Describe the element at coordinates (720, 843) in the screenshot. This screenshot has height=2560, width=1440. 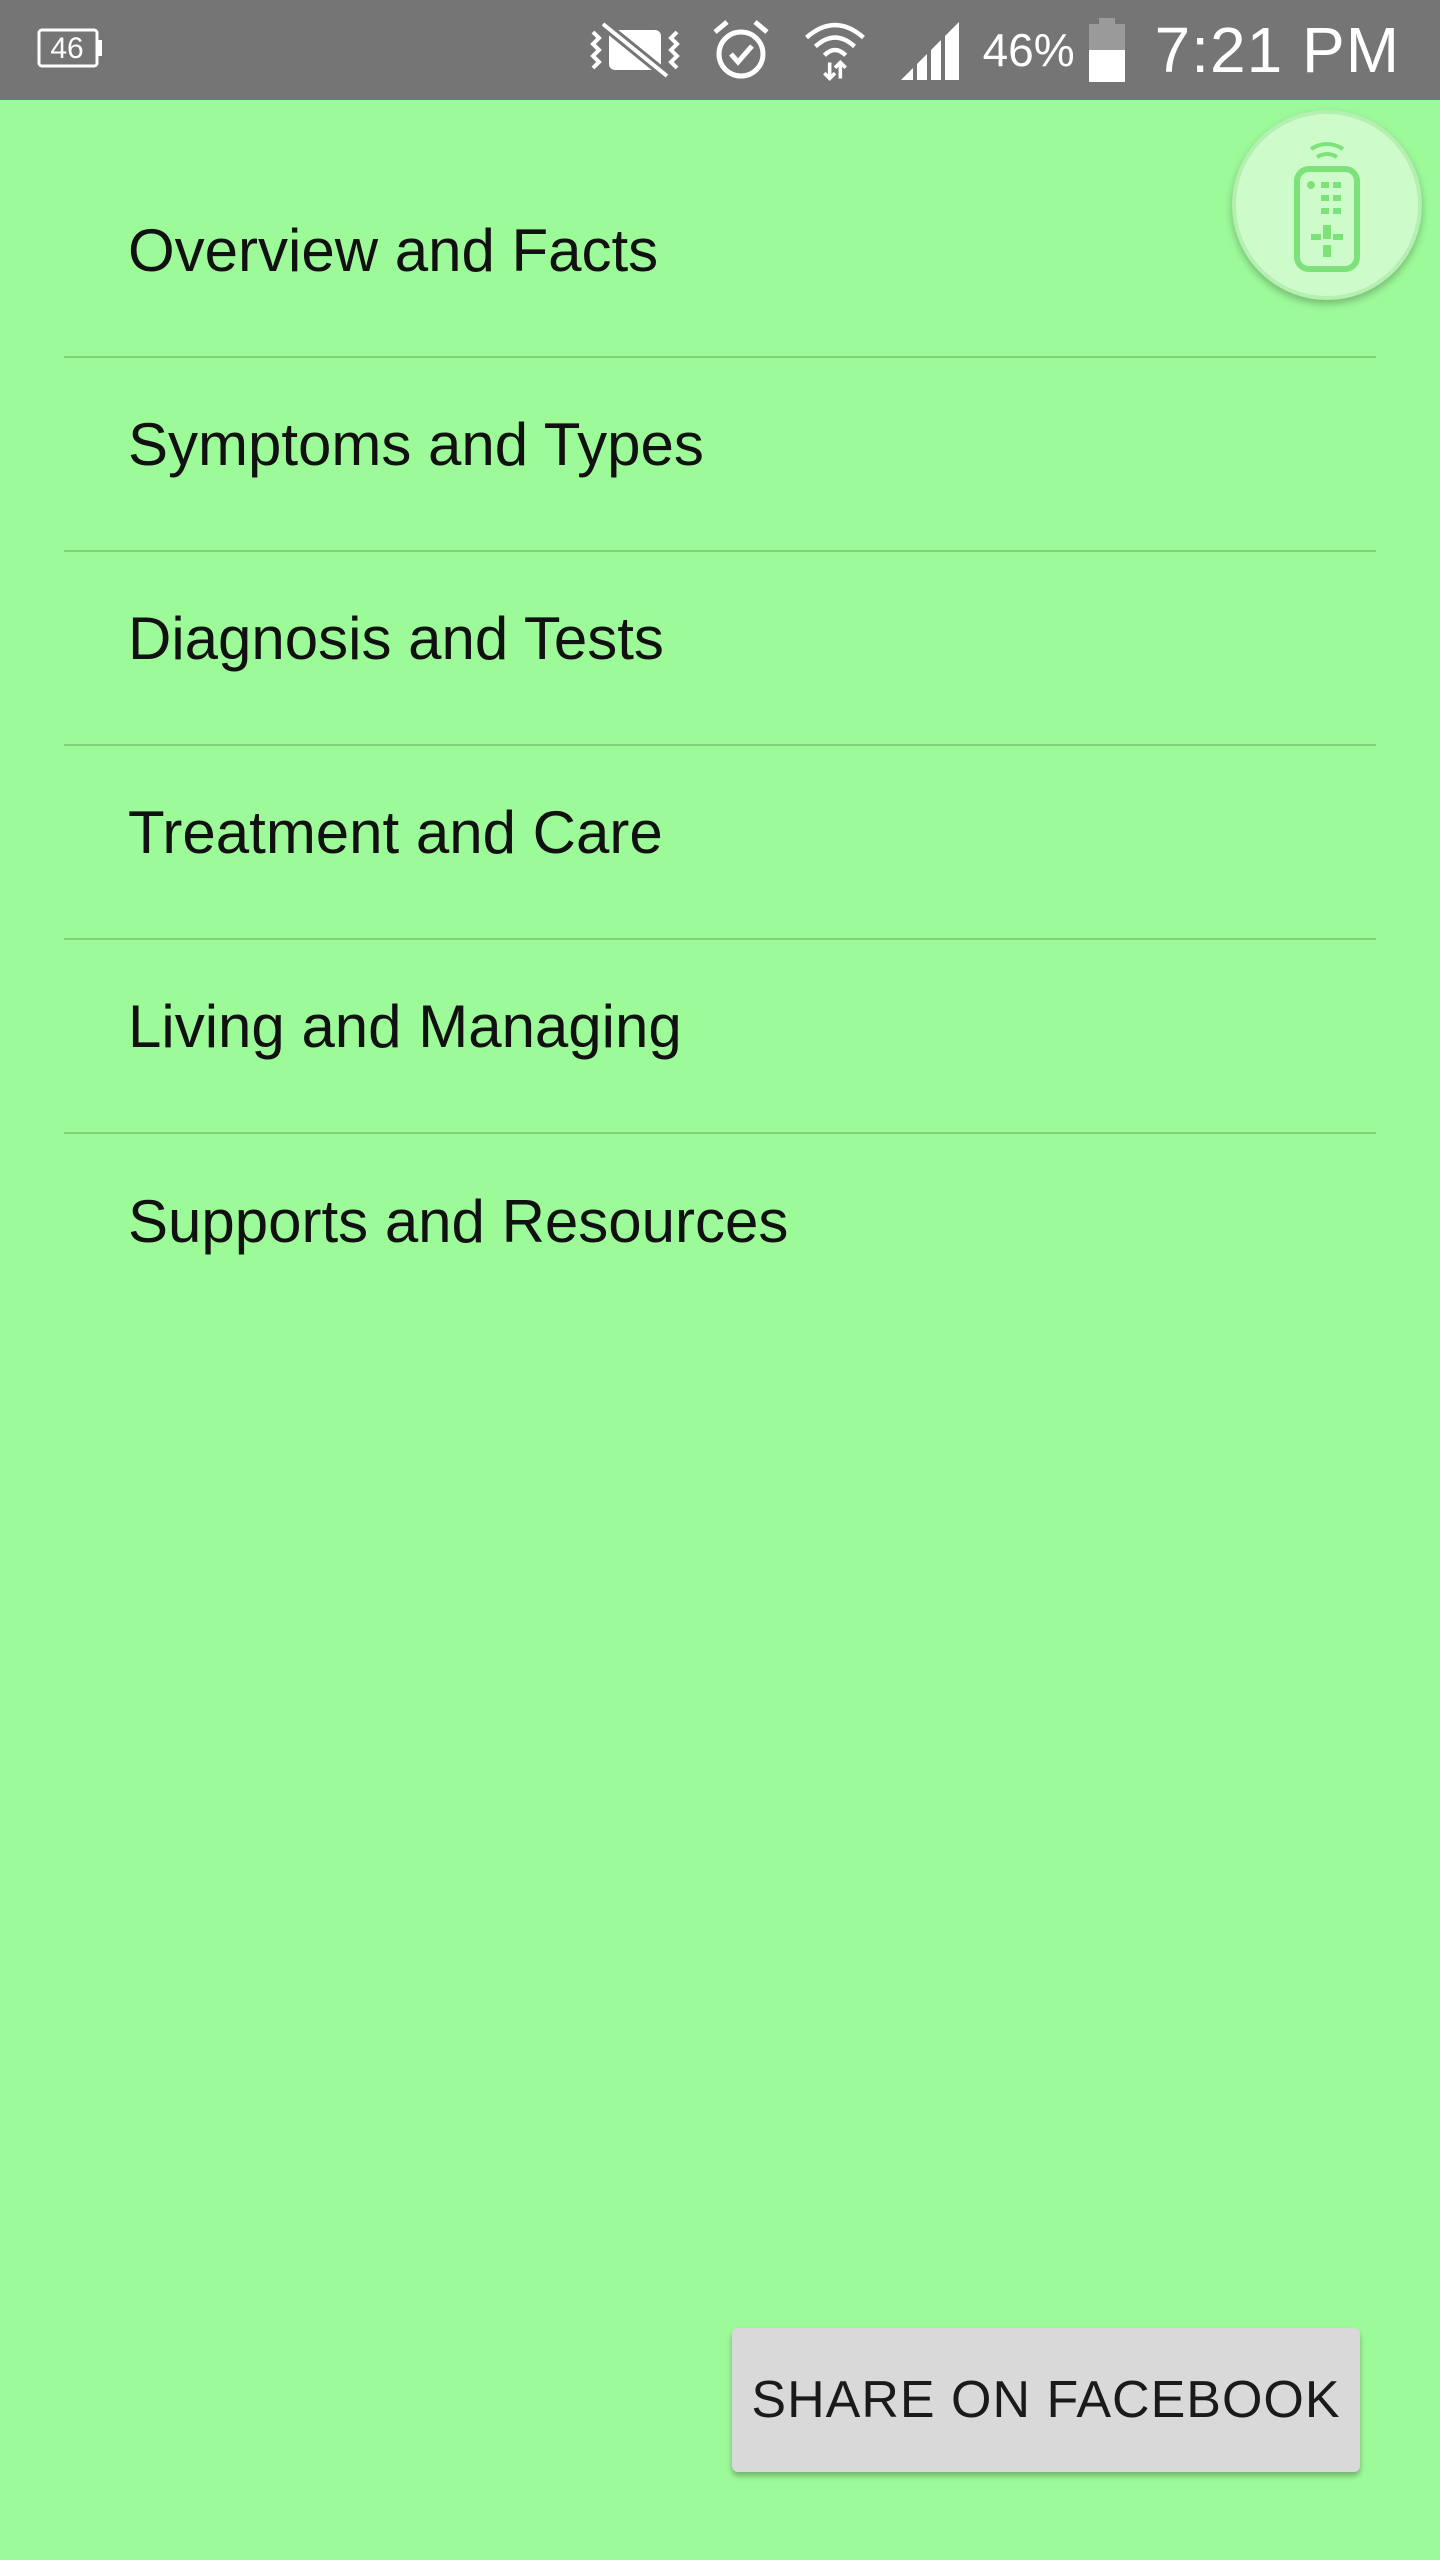
I see `menu-item-treatment: Treatment and Care` at that location.